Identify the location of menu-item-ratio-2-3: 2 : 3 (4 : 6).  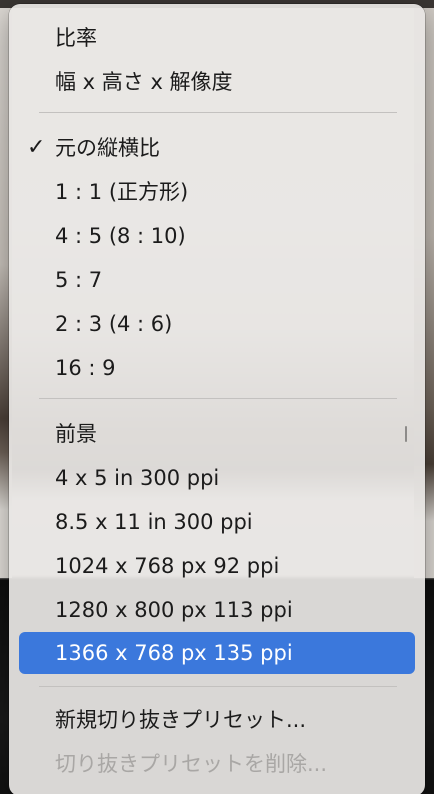
(217, 324).